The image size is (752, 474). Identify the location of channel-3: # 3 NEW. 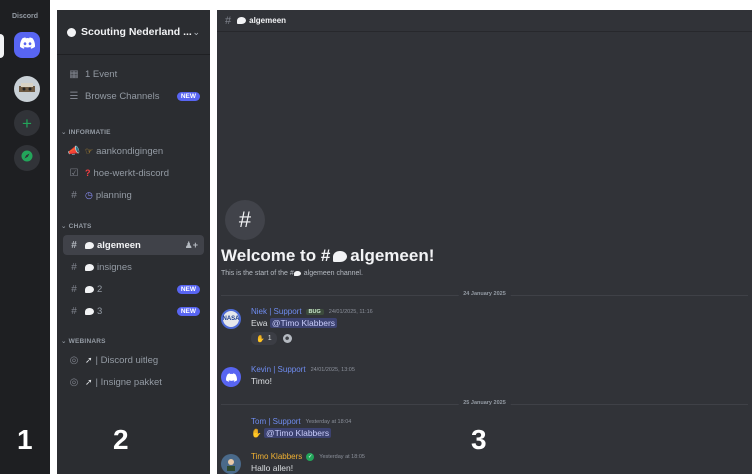
(133, 311).